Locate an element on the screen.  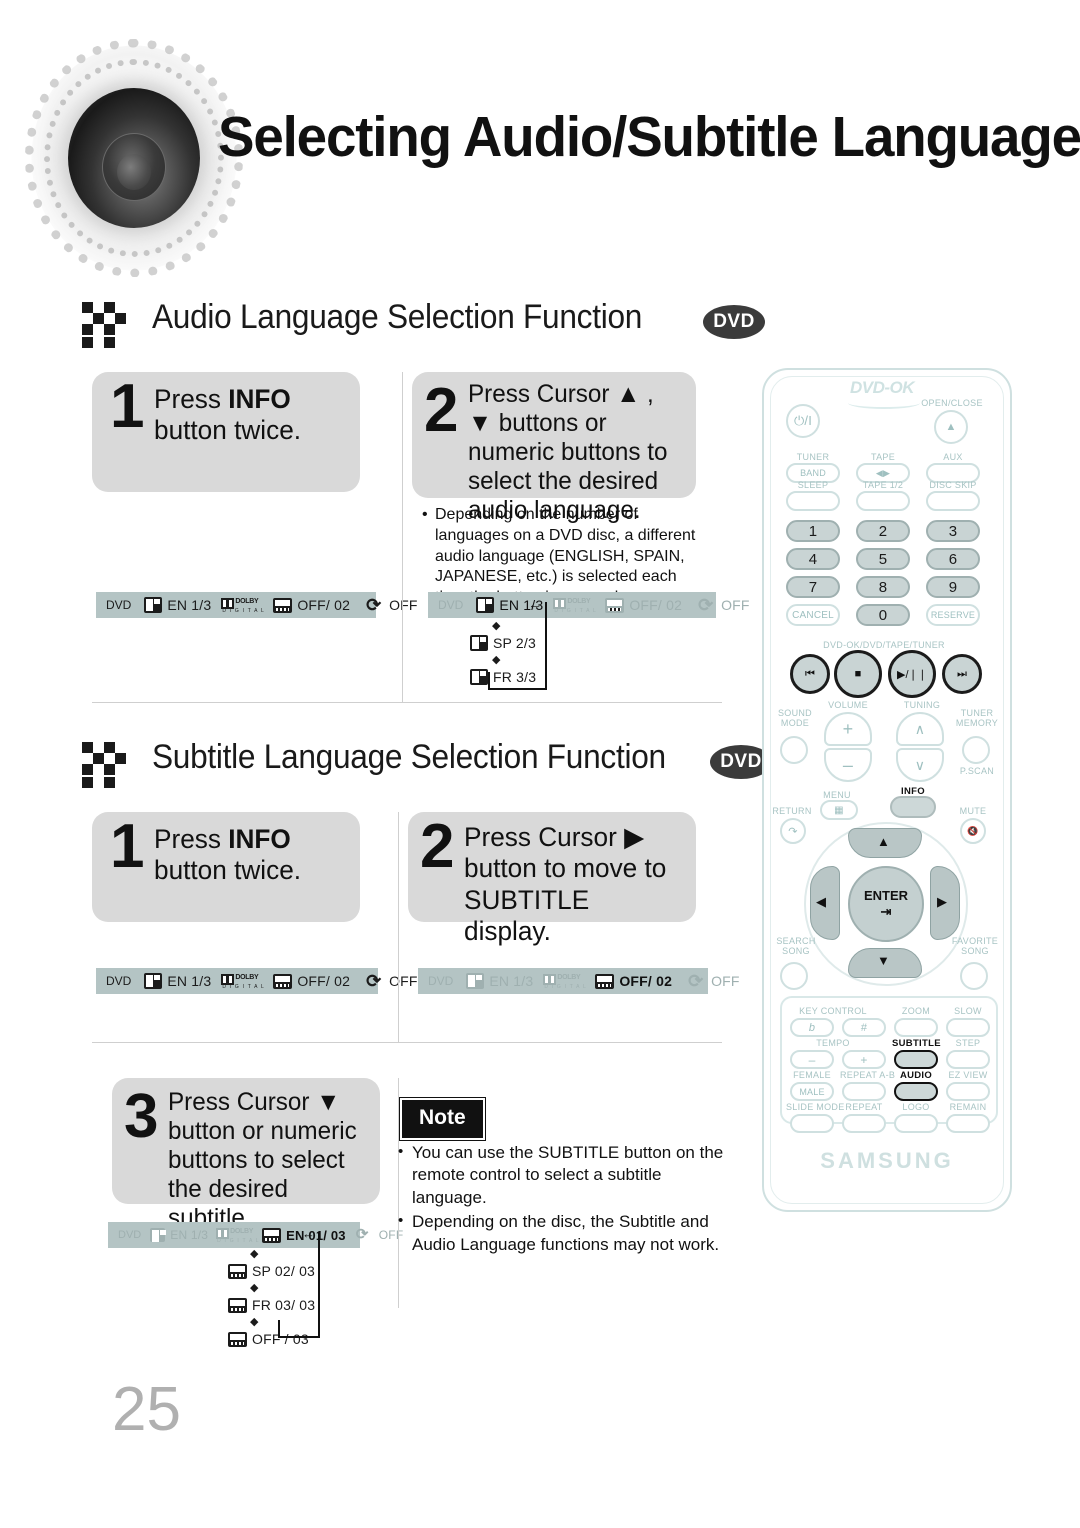
previous-button: ⏮ is located at coordinates (810, 674).